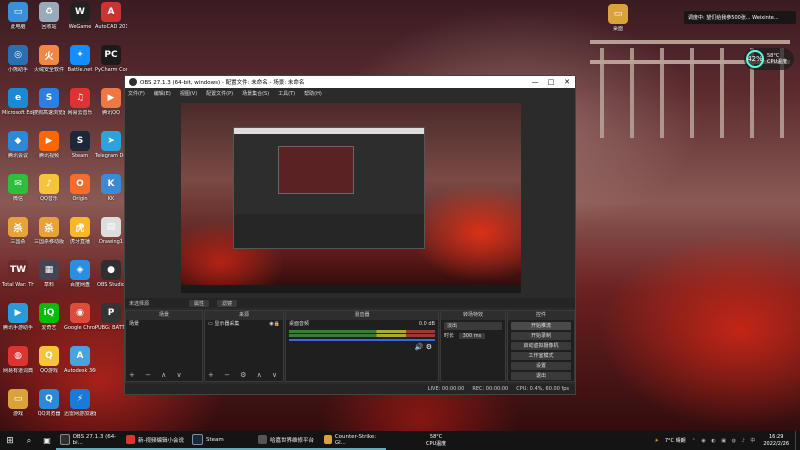  I want to click on start-recording-button: 开始录制, so click(541, 336).